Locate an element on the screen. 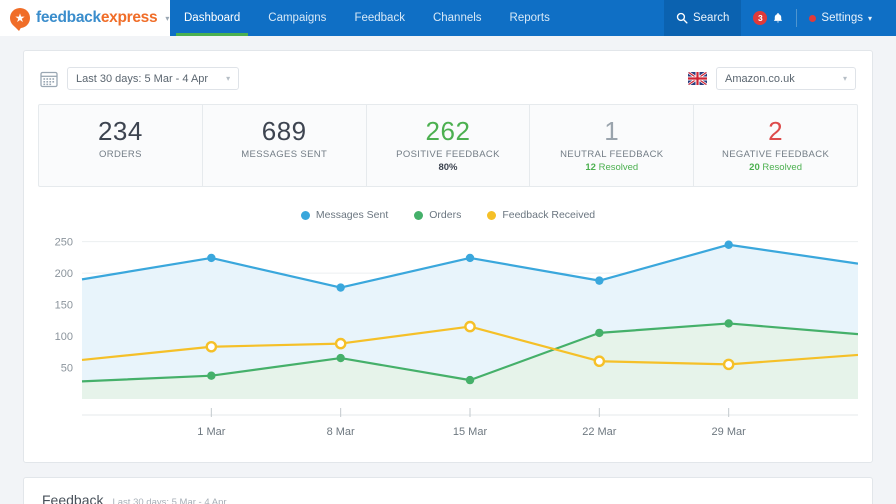 The image size is (896, 504). nav-item-campaigns: Campaigns is located at coordinates (297, 18).